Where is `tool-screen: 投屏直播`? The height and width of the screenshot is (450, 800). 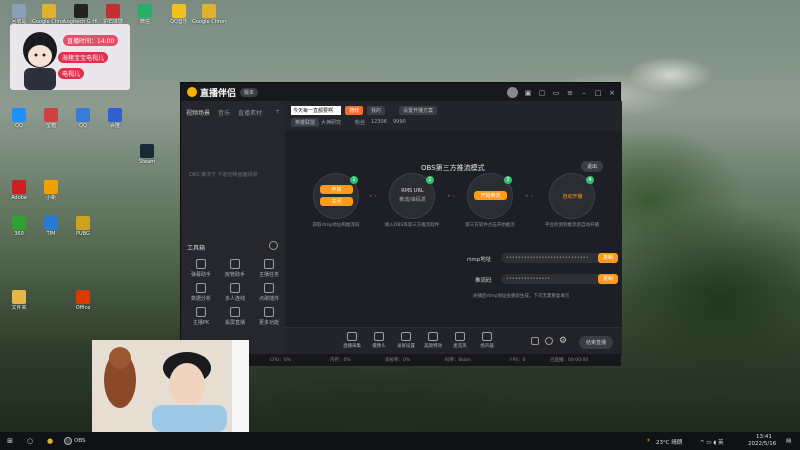
tool-screen: 投屏直播 is located at coordinates (235, 316).